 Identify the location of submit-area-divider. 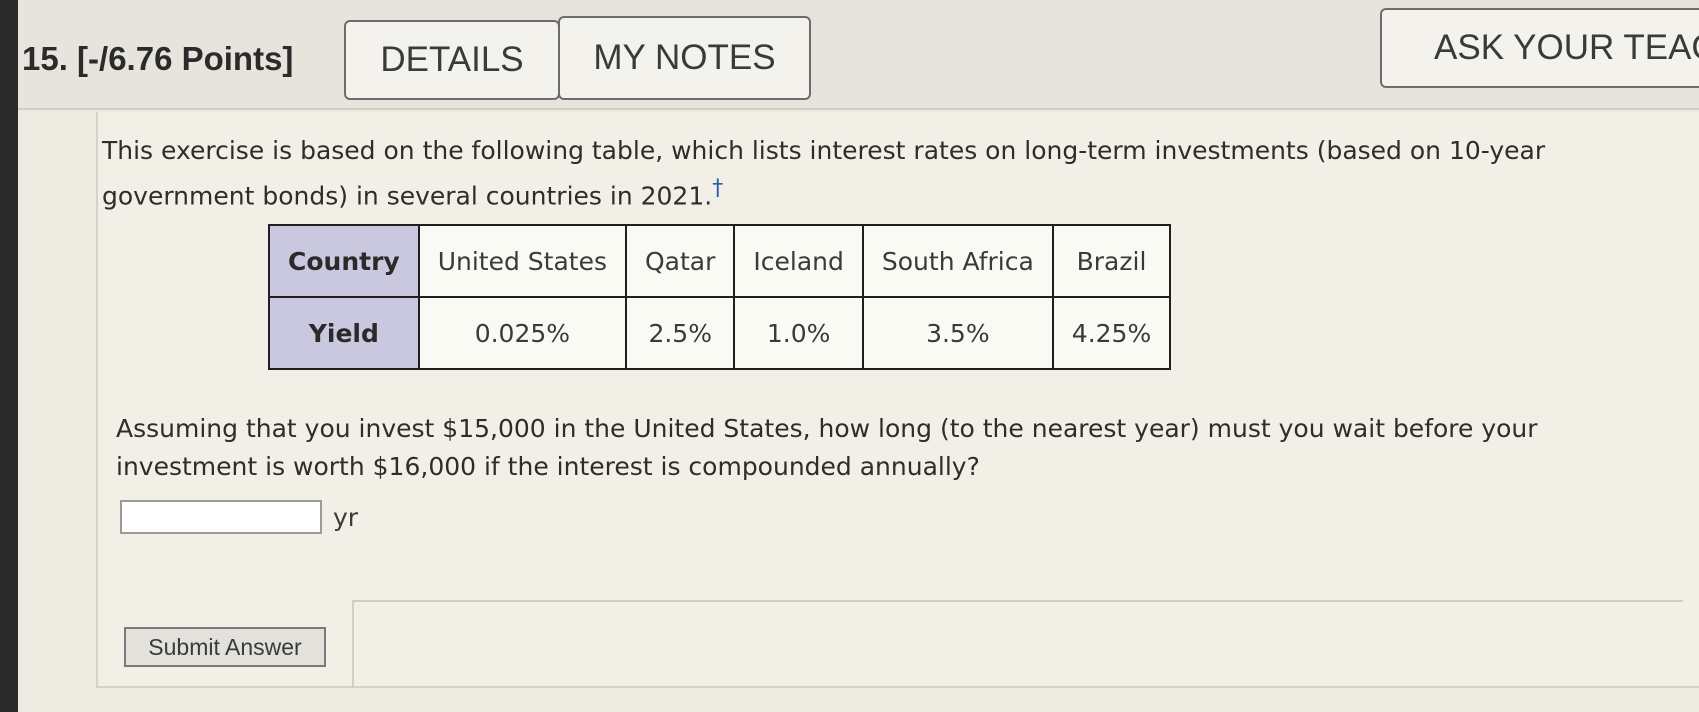
(1017, 644).